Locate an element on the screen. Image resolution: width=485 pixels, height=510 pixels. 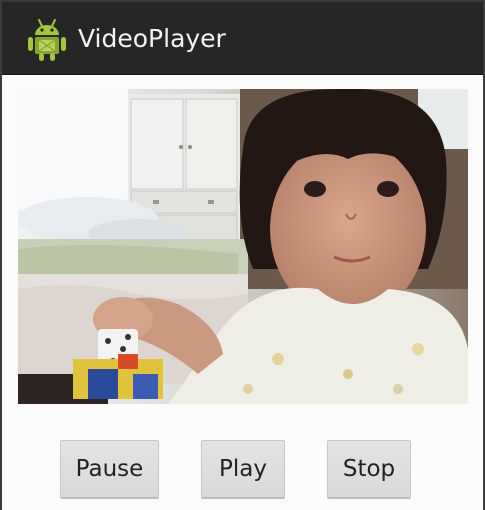
action-bar: VideoPlayer is located at coordinates (242, 38).